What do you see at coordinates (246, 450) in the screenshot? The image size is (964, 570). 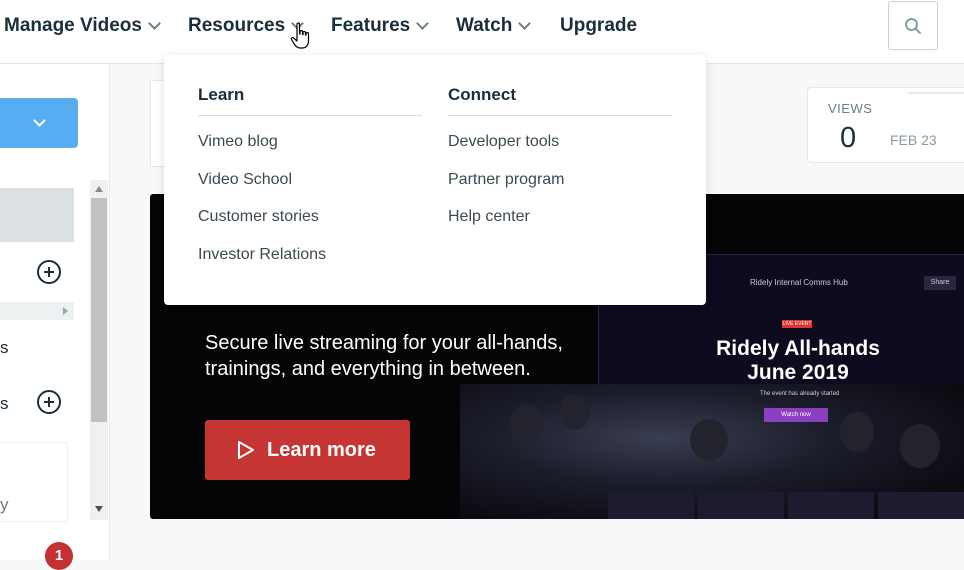 I see `play-icon` at bounding box center [246, 450].